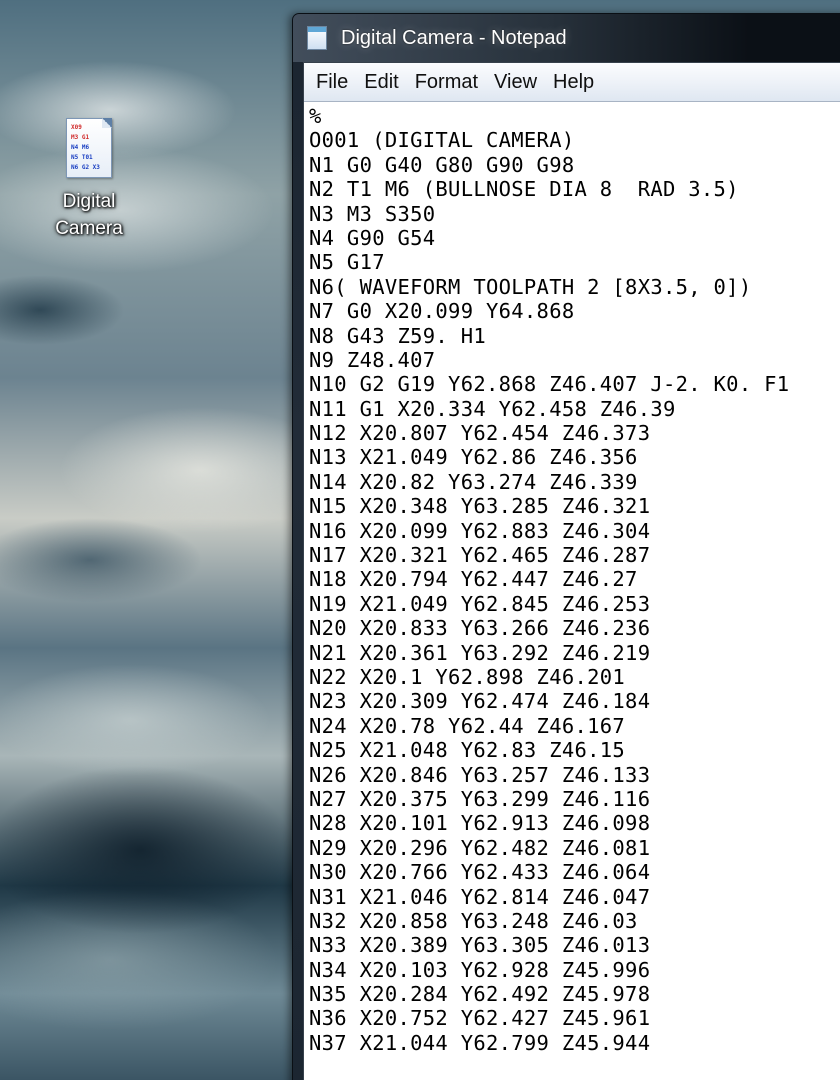 The width and height of the screenshot is (840, 1080). What do you see at coordinates (549, 384) in the screenshot?
I see `editor-line: N10 G2 G19 Y62.868 Z46.407 J-2. K0. F1` at bounding box center [549, 384].